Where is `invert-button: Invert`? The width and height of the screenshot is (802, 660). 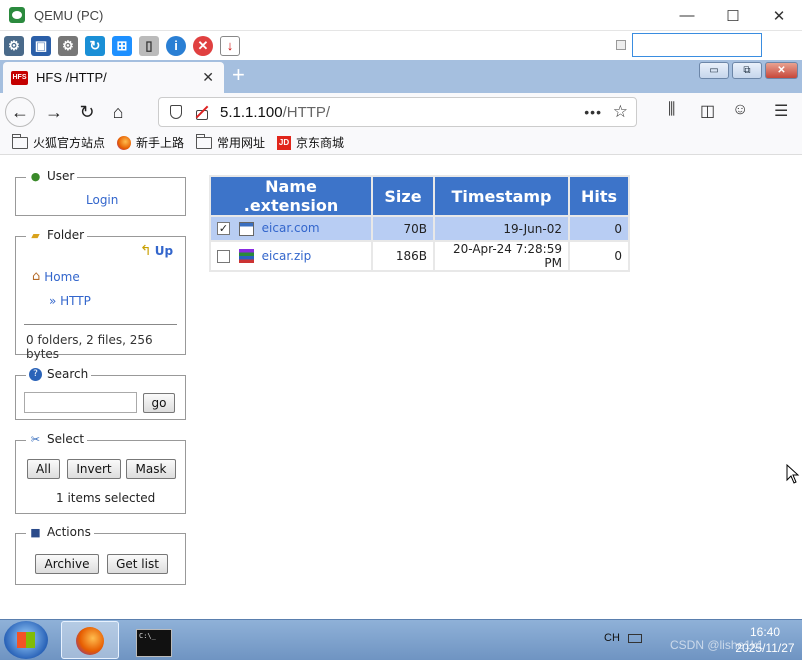
invert-button: Invert is located at coordinates (94, 469).